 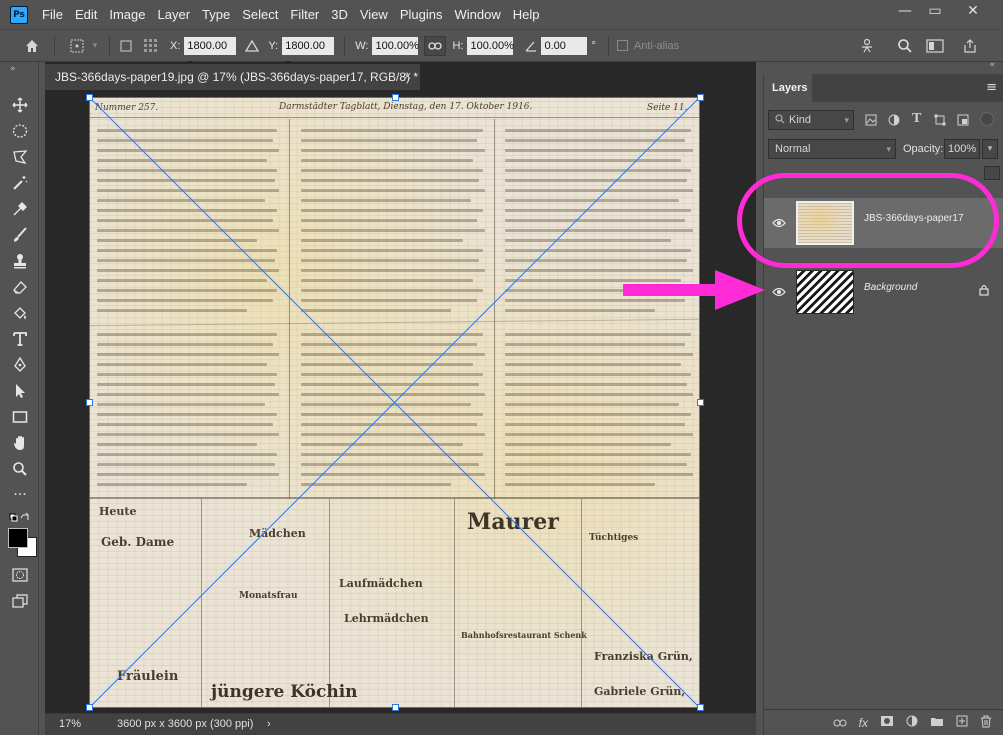 What do you see at coordinates (623, 45) in the screenshot?
I see `antialias-checkbox` at bounding box center [623, 45].